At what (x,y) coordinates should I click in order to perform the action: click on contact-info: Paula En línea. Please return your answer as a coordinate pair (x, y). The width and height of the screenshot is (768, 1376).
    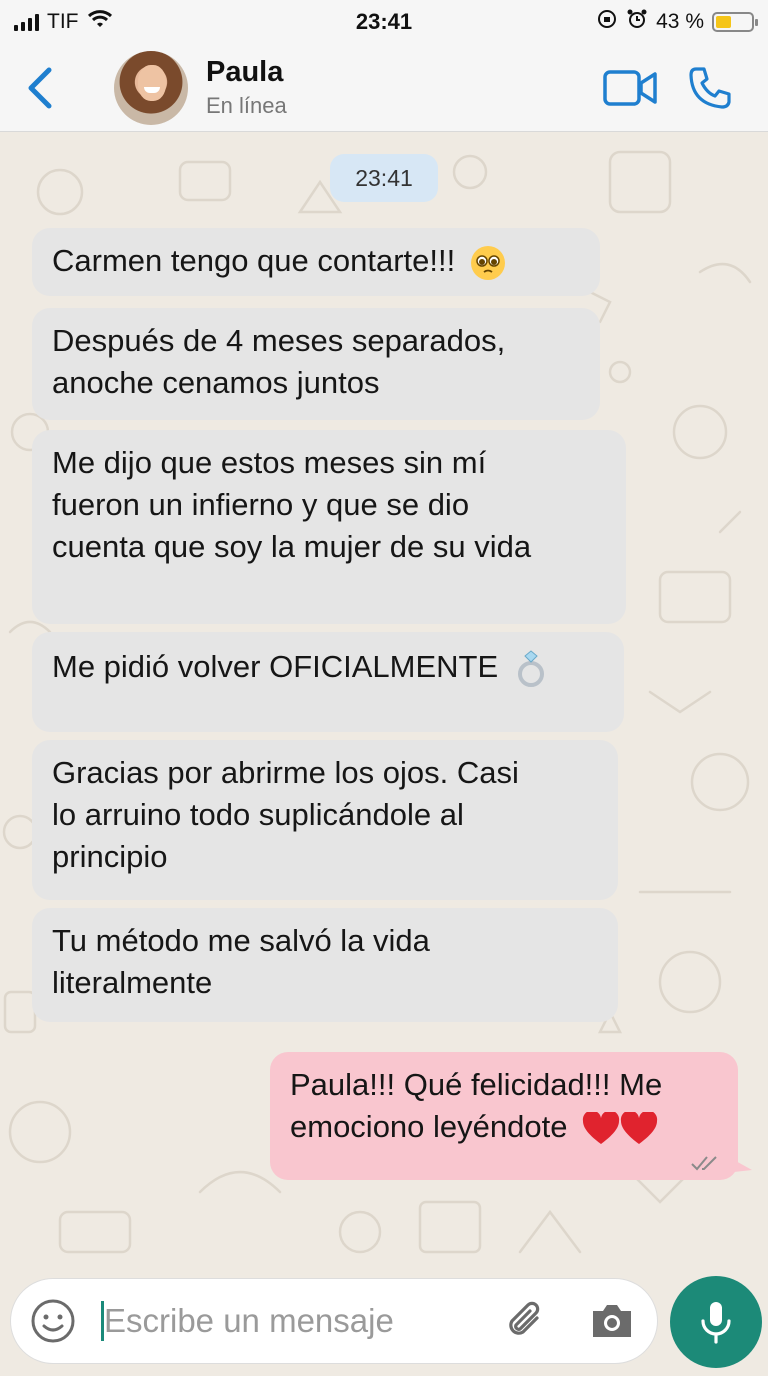
    Looking at the image, I should click on (402, 87).